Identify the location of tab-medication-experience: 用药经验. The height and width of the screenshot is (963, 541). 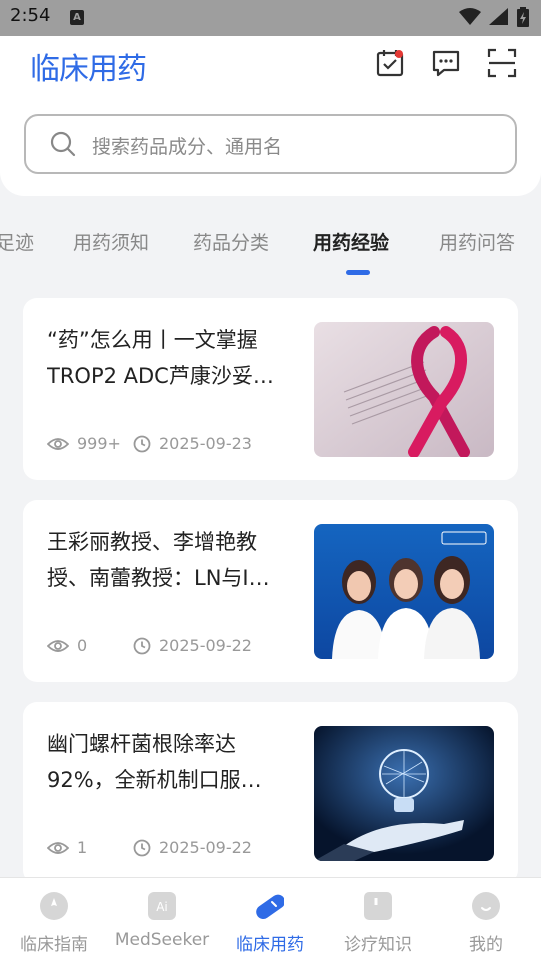
(351, 241).